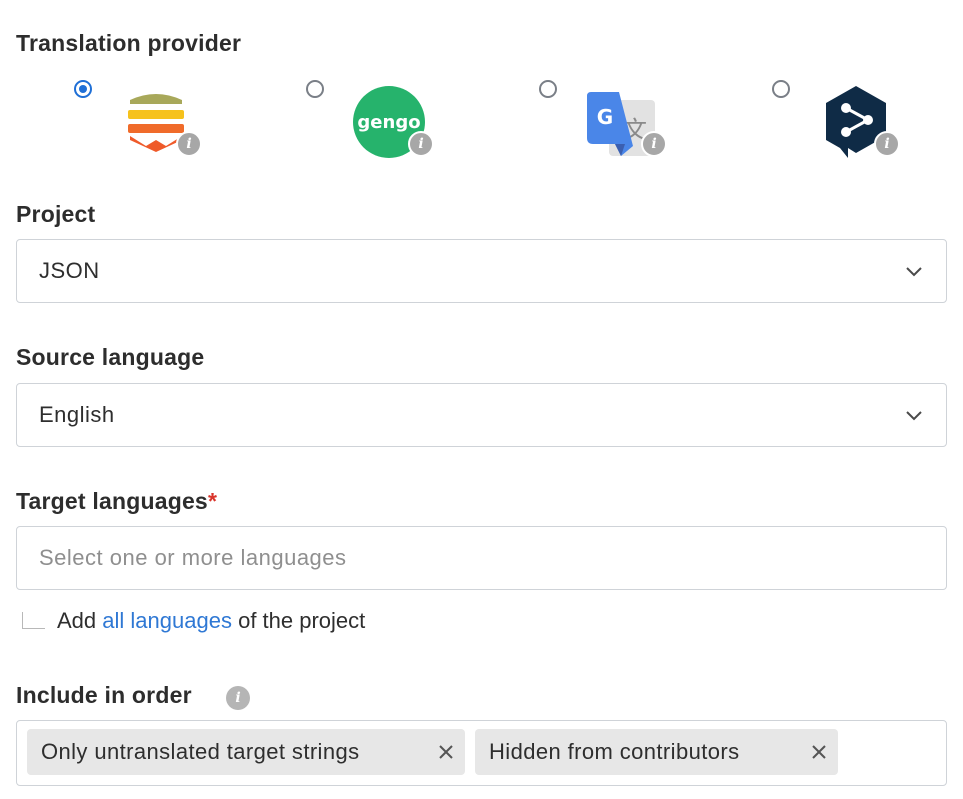 Image resolution: width=963 pixels, height=799 pixels. Describe the element at coordinates (77, 620) in the screenshot. I see `hint-prefix: Add` at that location.